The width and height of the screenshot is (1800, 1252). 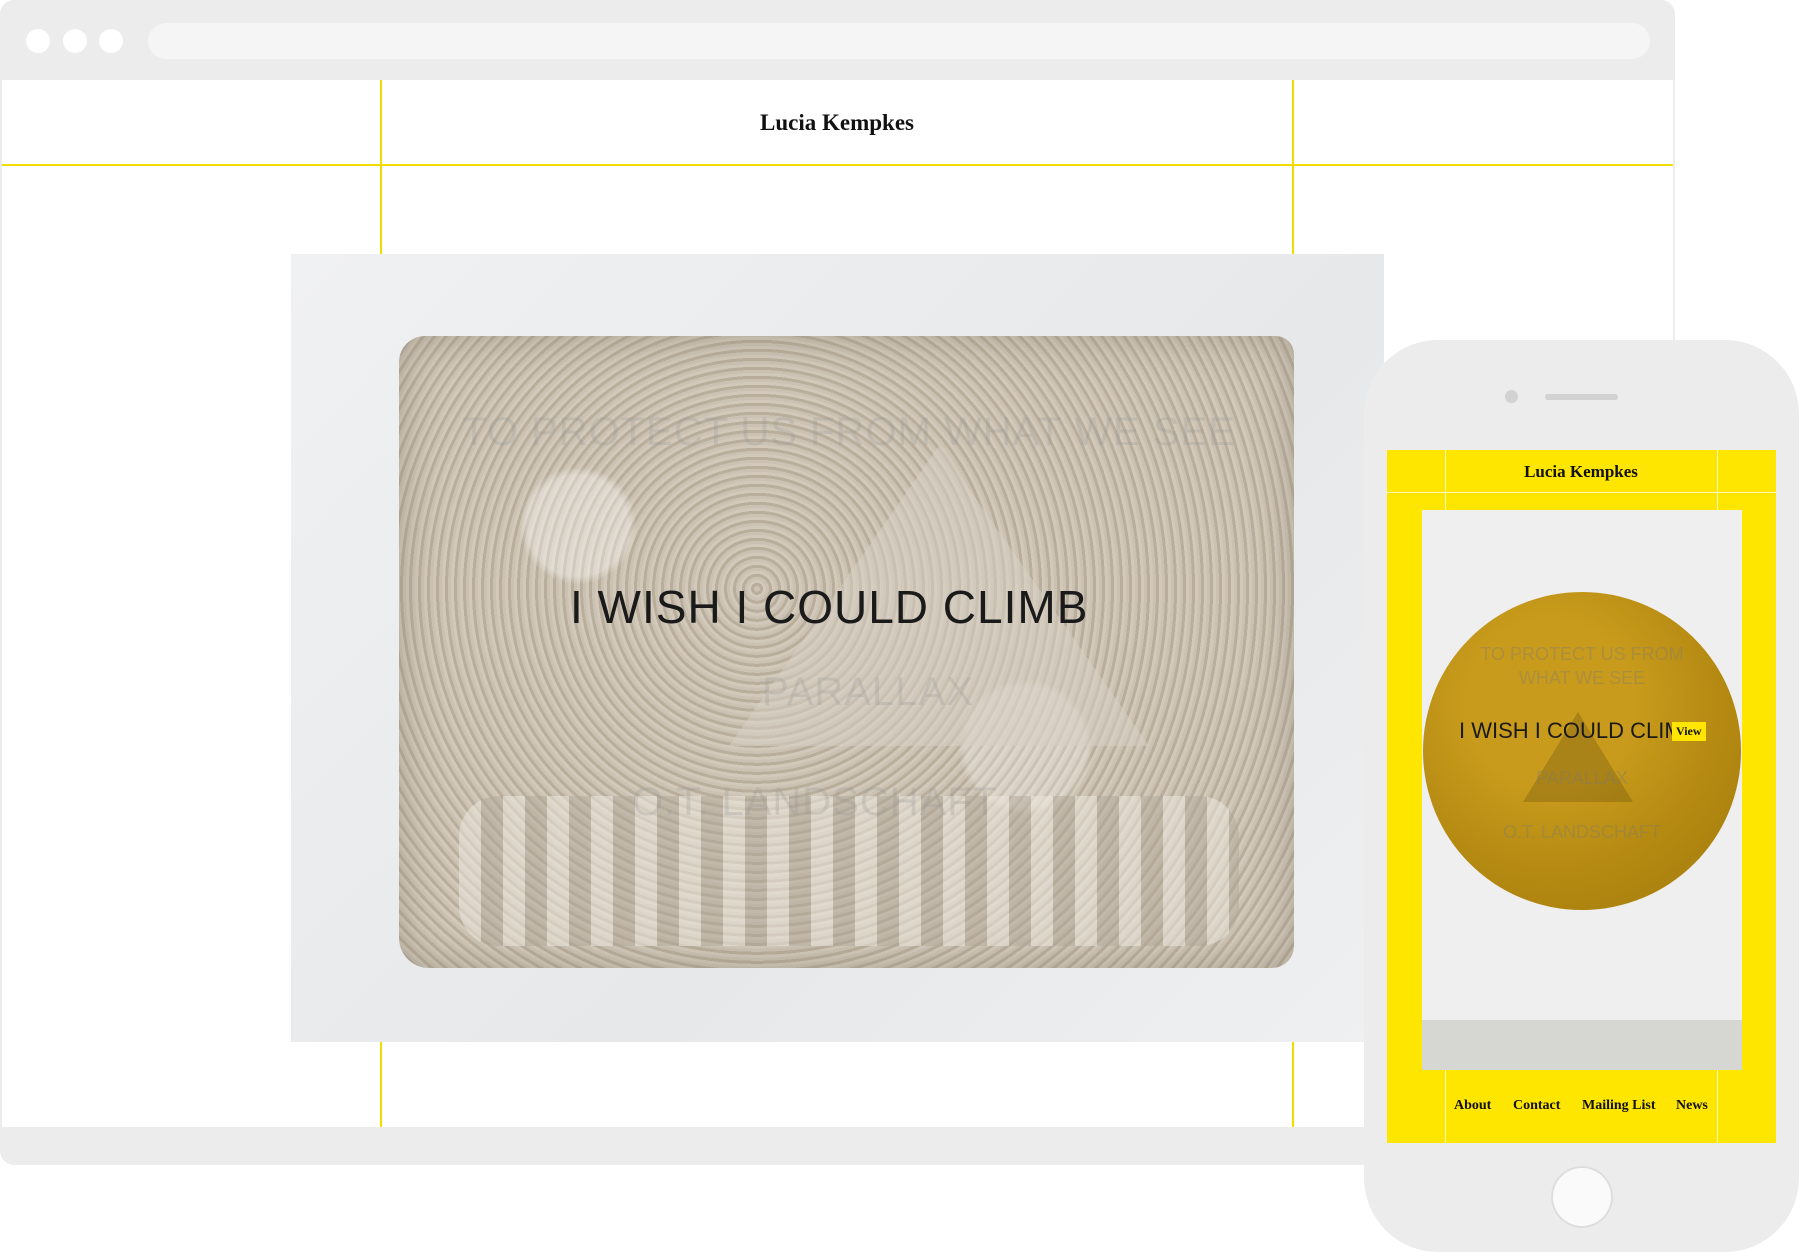 What do you see at coordinates (1582, 778) in the screenshot?
I see `mobile-project-link-parallax: PARALLAX` at bounding box center [1582, 778].